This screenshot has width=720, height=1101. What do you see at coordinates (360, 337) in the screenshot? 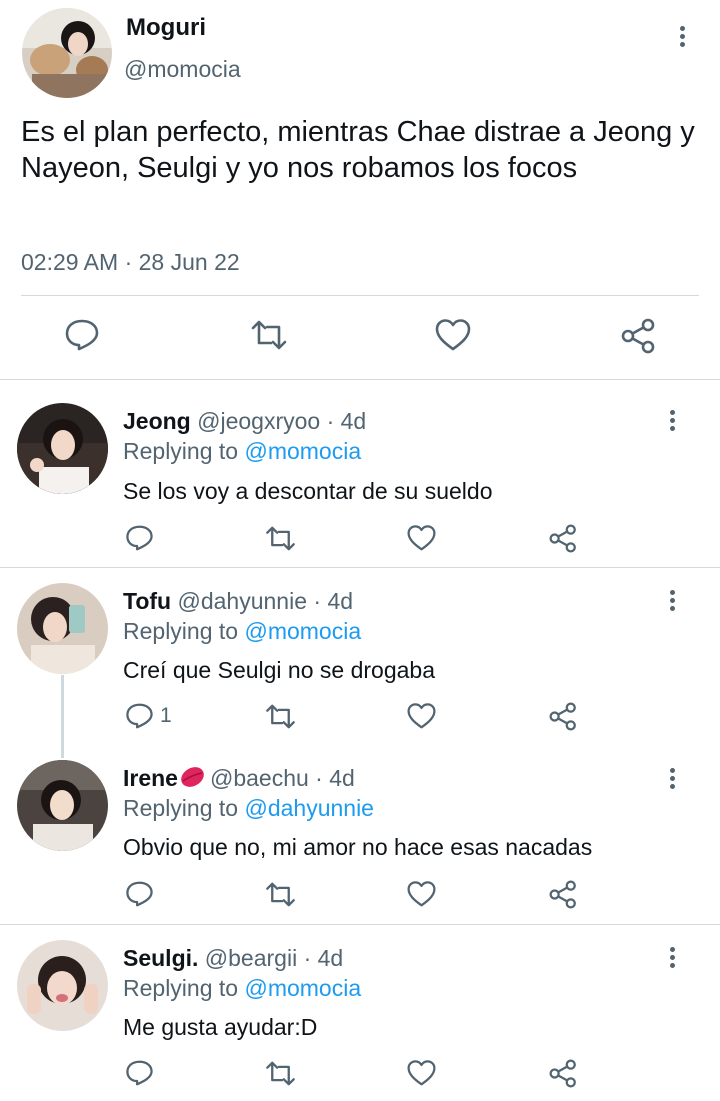
I see `tweet-actions` at bounding box center [360, 337].